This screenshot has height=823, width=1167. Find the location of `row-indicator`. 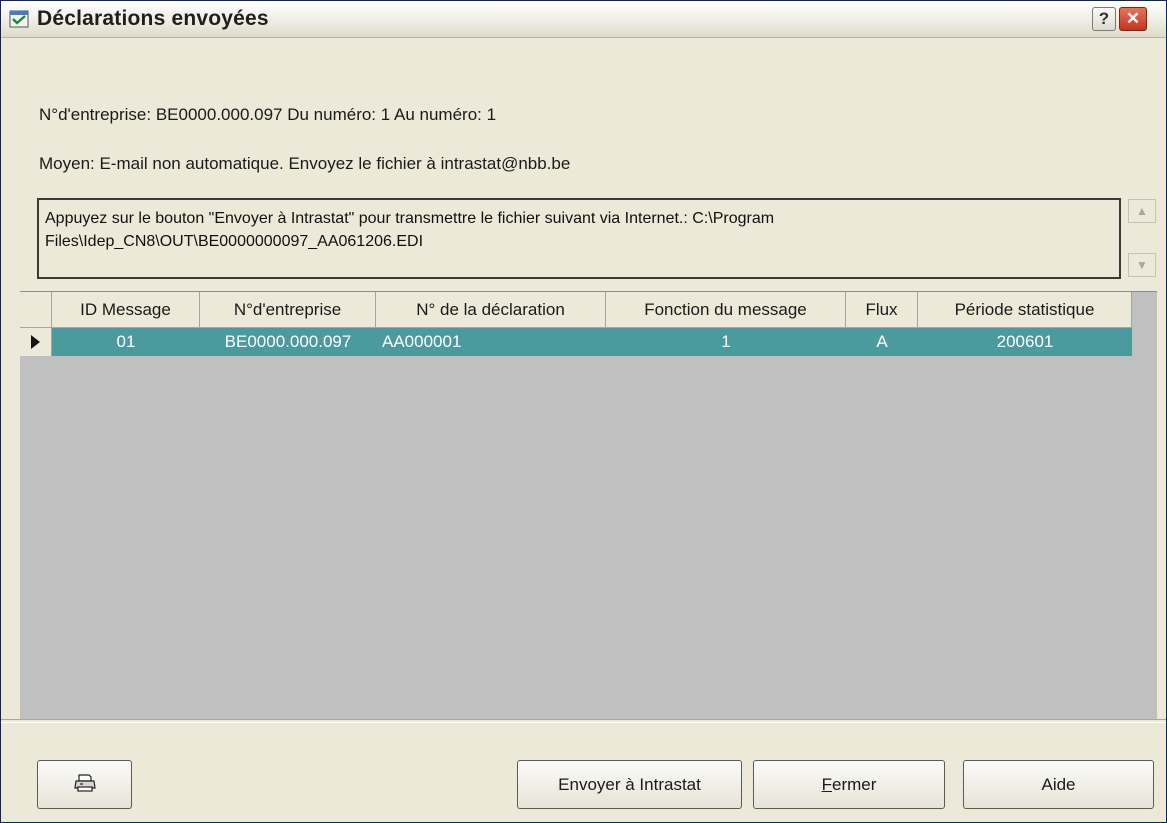

row-indicator is located at coordinates (36, 342).